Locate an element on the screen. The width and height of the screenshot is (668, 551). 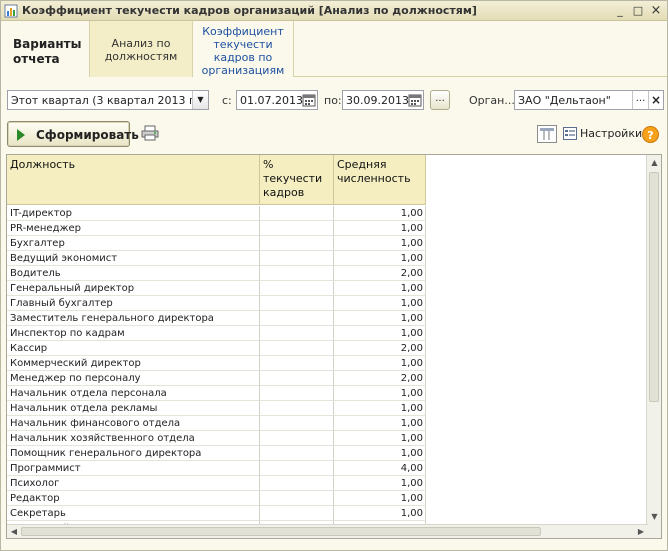
table-row: Коммерческий директор 1,00 is located at coordinates (216, 363).